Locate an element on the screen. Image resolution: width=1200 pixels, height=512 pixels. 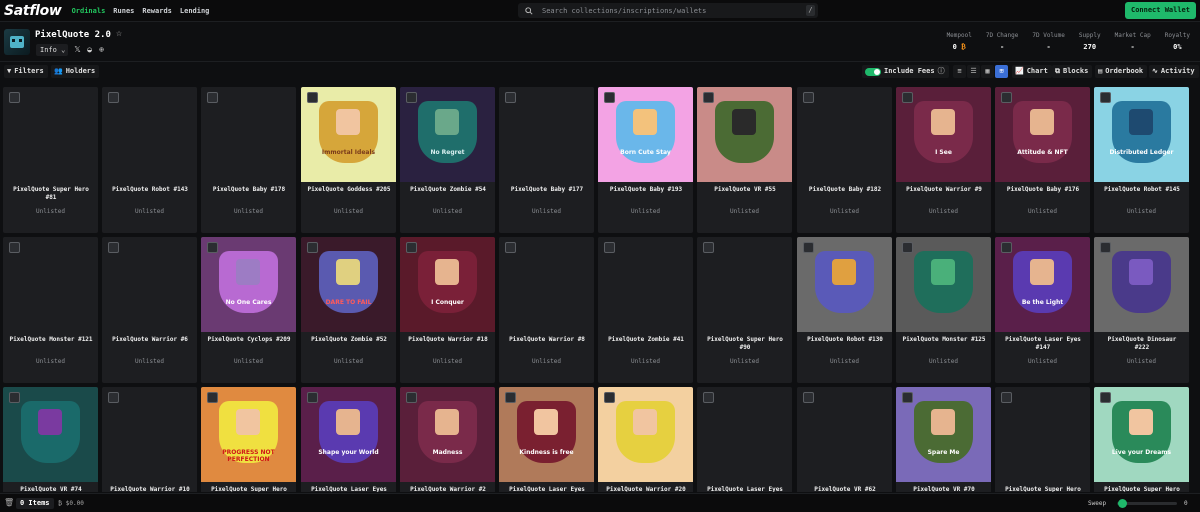
activity-button: ∿ Activity is located at coordinates (1174, 71).